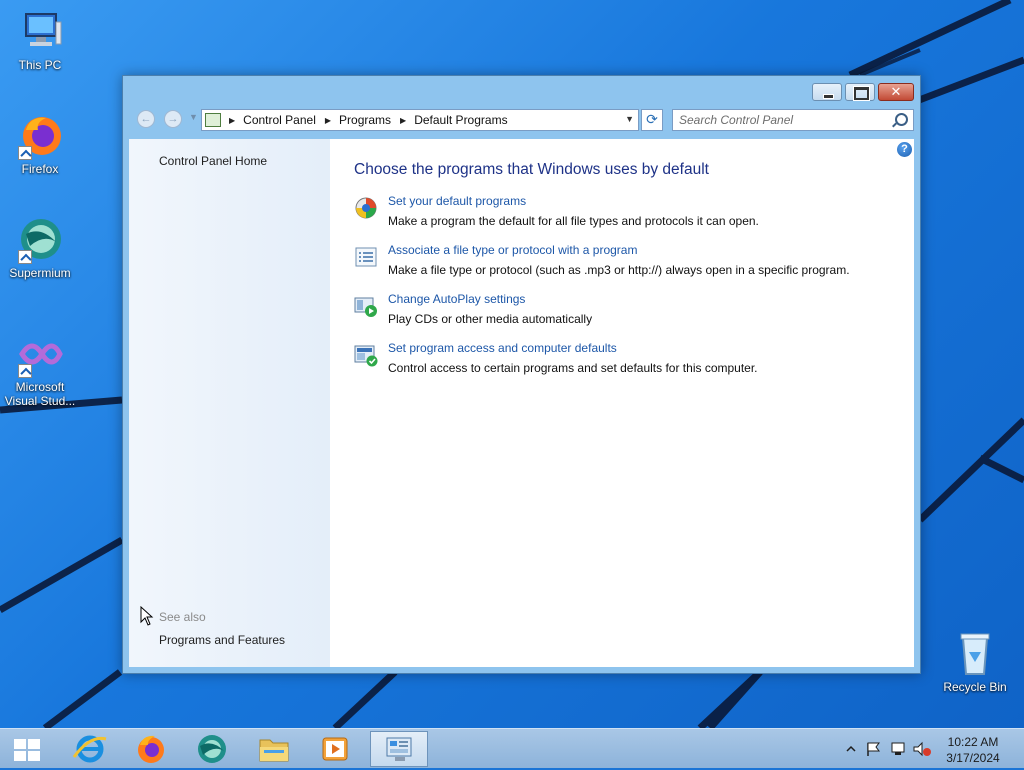 This screenshot has height=770, width=1024. I want to click on recent-pages-dropdown: ▼, so click(193, 117).